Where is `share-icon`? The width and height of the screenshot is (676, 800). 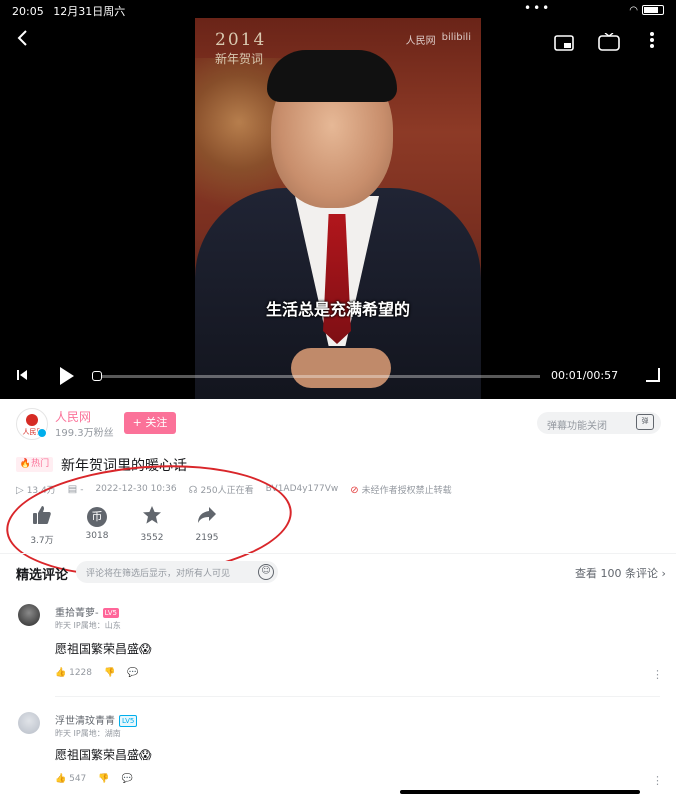
share-icon is located at coordinates (207, 517).